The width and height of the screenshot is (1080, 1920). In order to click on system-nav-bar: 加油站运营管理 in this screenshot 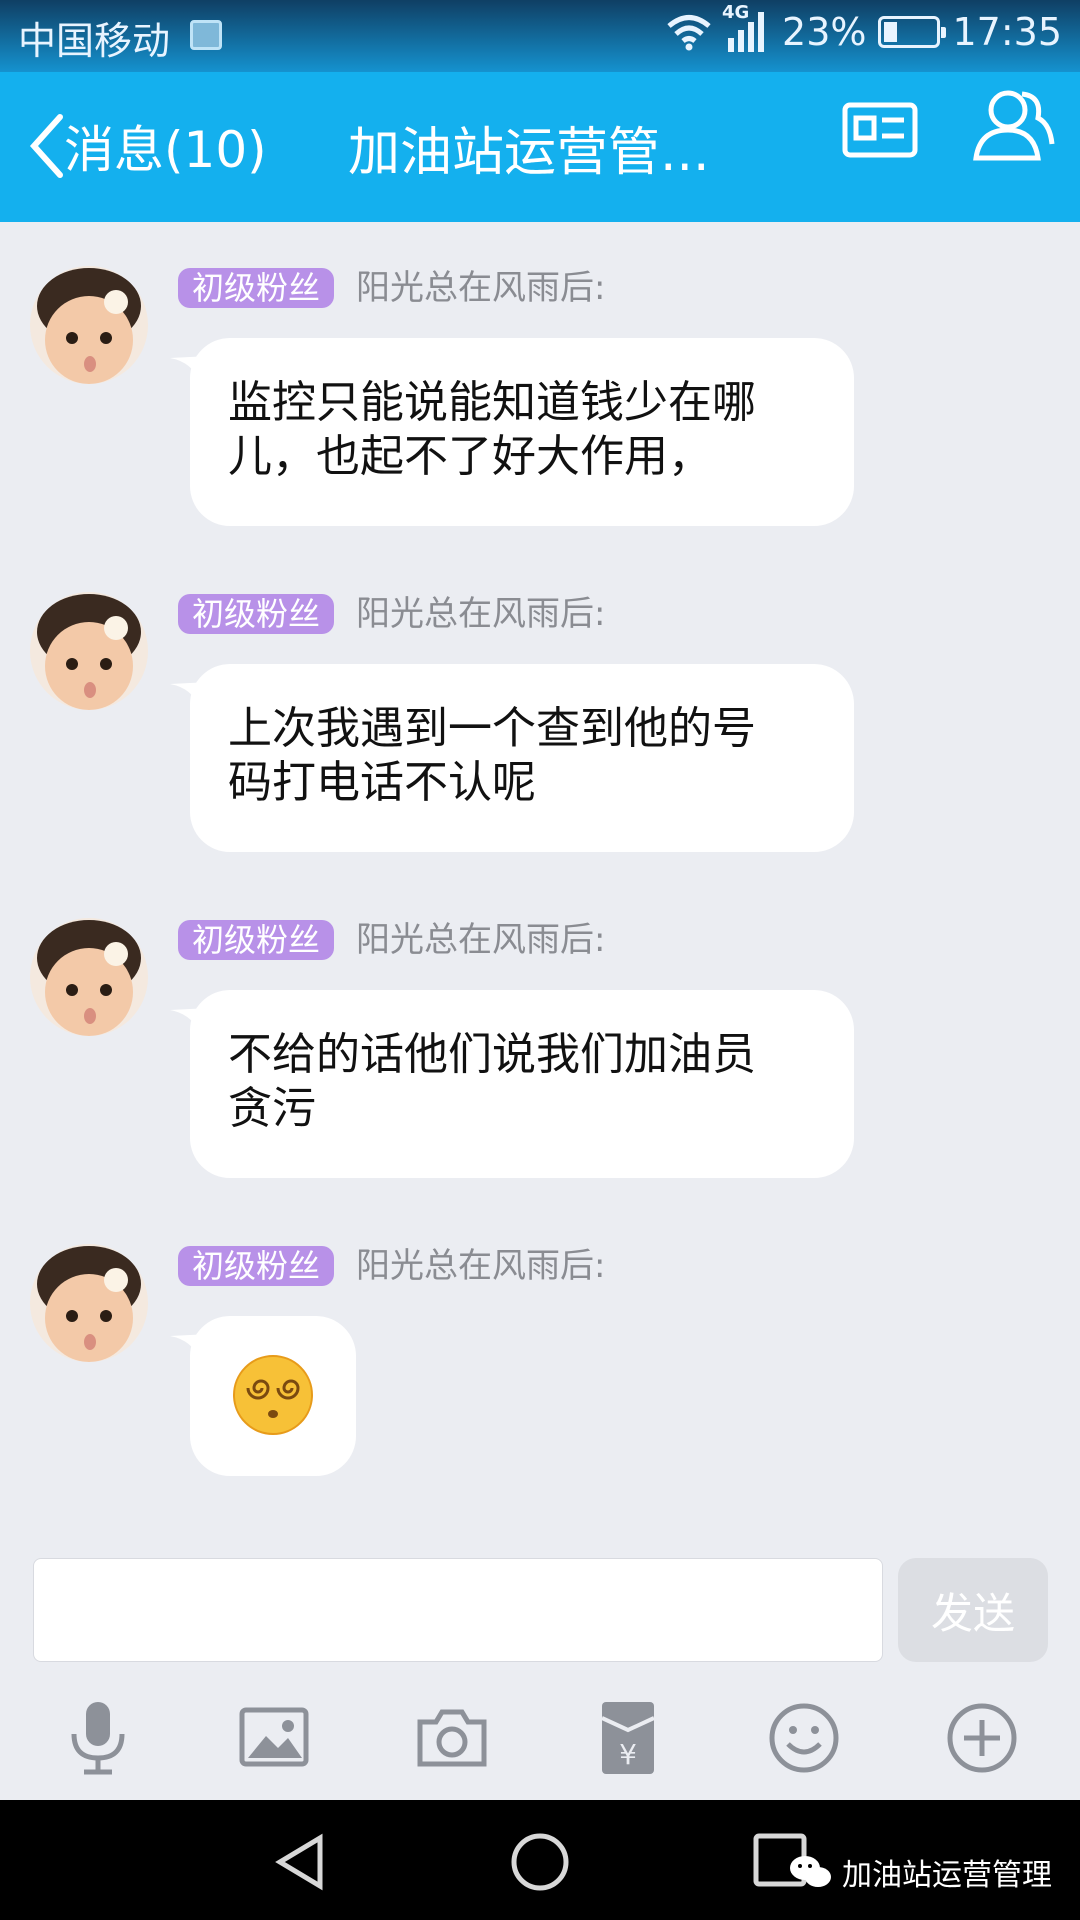, I will do `click(540, 1860)`.